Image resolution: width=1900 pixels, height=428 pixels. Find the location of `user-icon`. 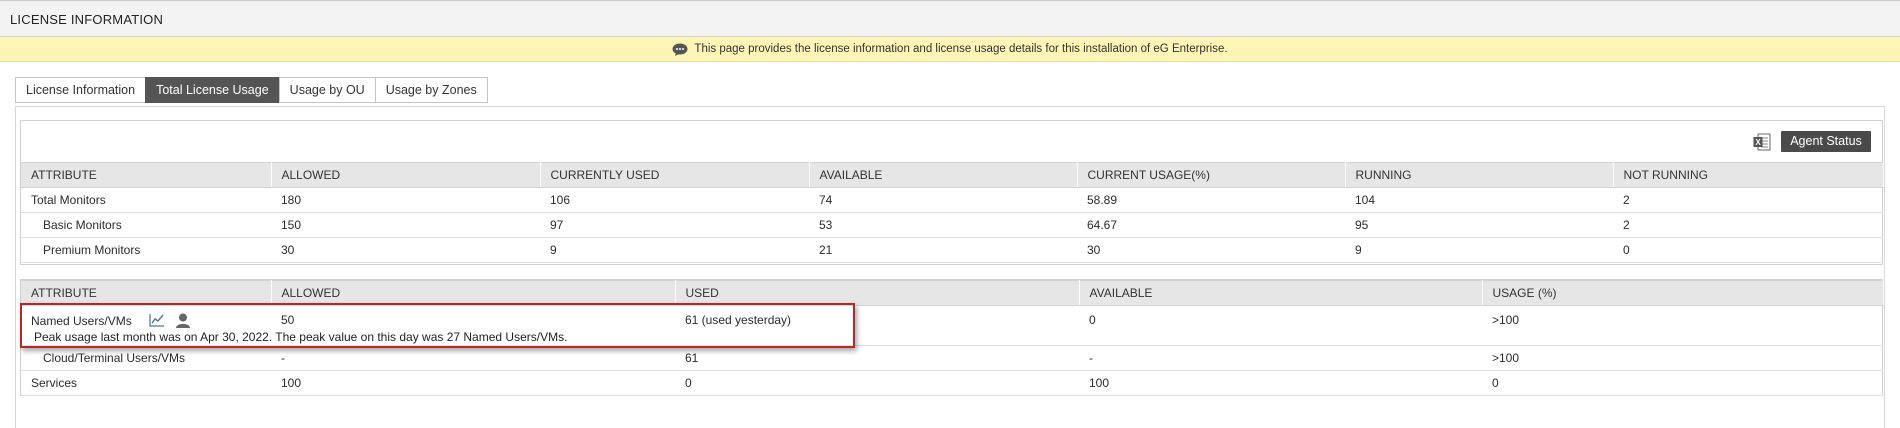

user-icon is located at coordinates (183, 320).